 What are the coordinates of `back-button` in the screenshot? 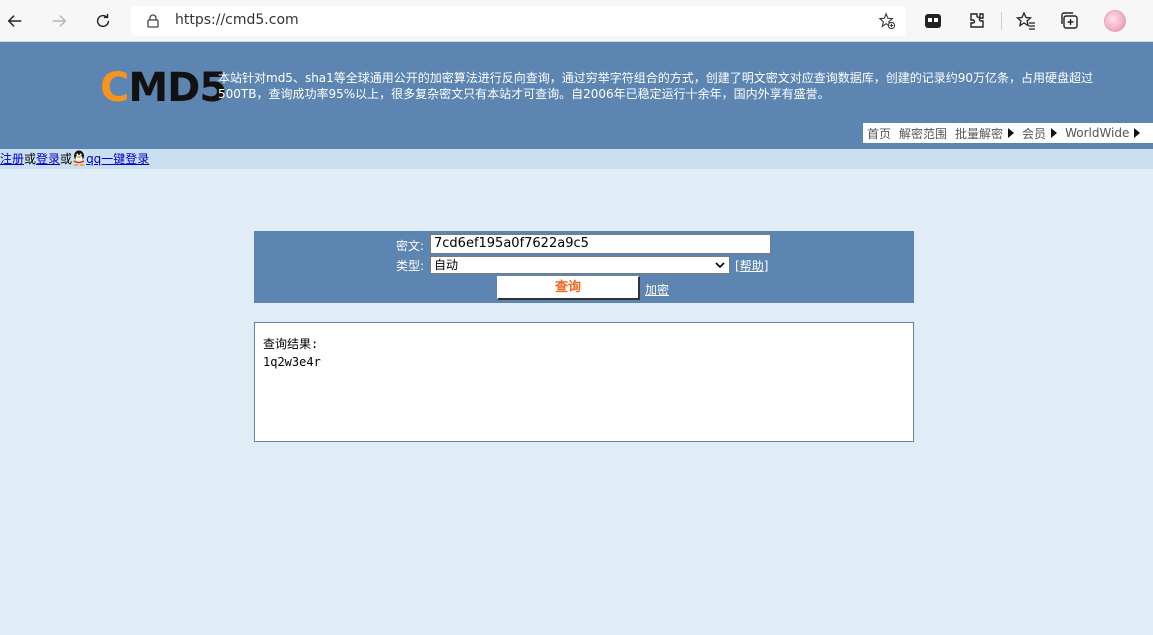 It's located at (15, 21).